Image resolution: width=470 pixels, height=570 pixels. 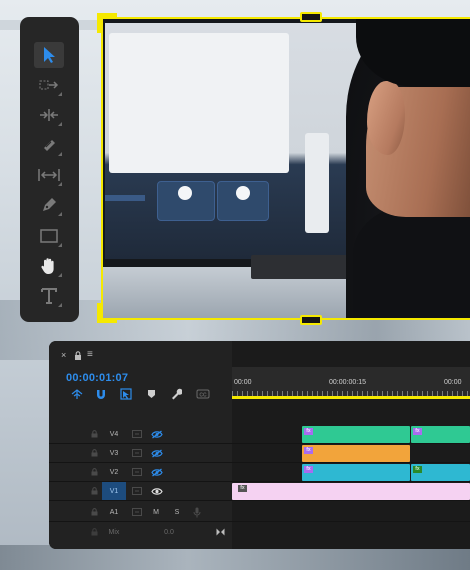 What do you see at coordinates (220, 532) in the screenshot?
I see `go-to-end-icon` at bounding box center [220, 532].